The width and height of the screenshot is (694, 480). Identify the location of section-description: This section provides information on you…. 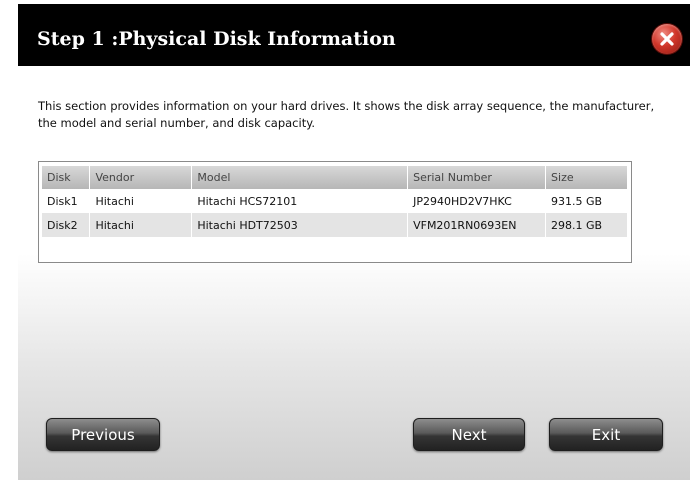
(346, 114).